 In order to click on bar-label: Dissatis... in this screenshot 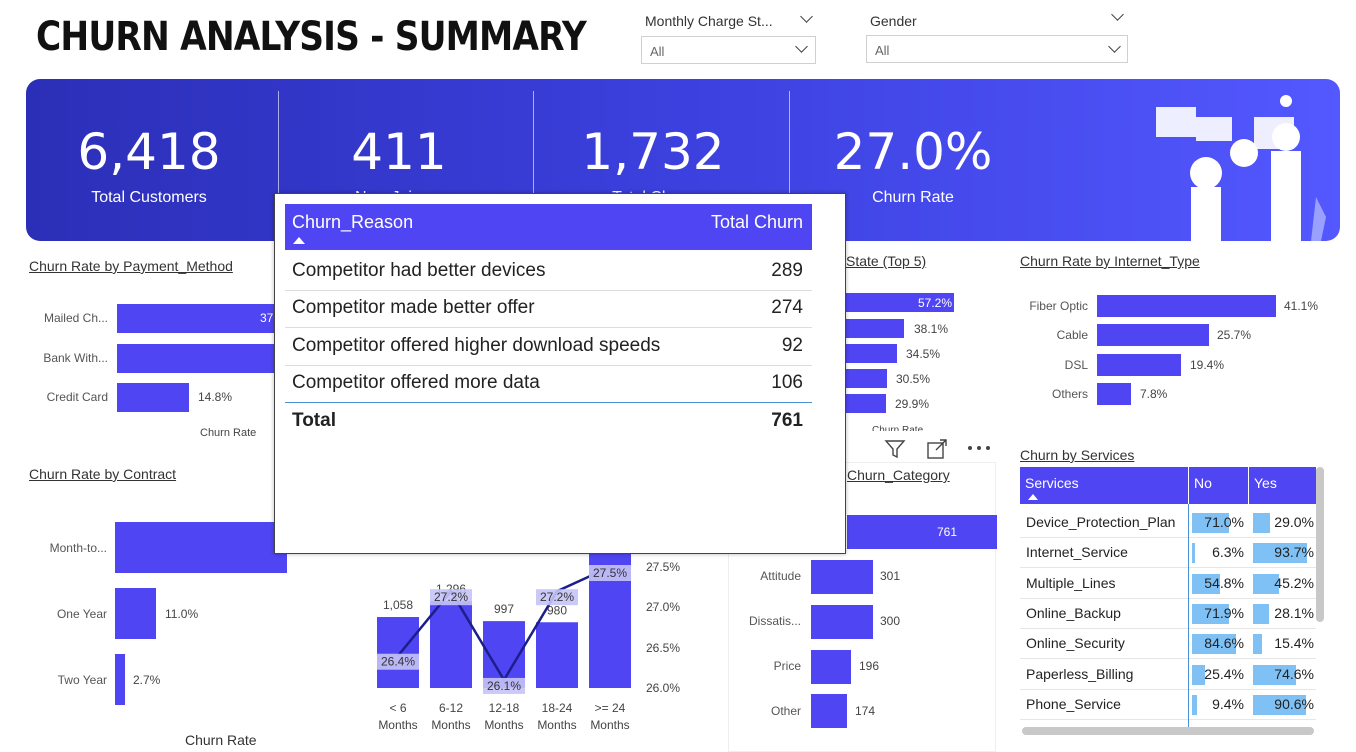, I will do `click(774, 621)`.